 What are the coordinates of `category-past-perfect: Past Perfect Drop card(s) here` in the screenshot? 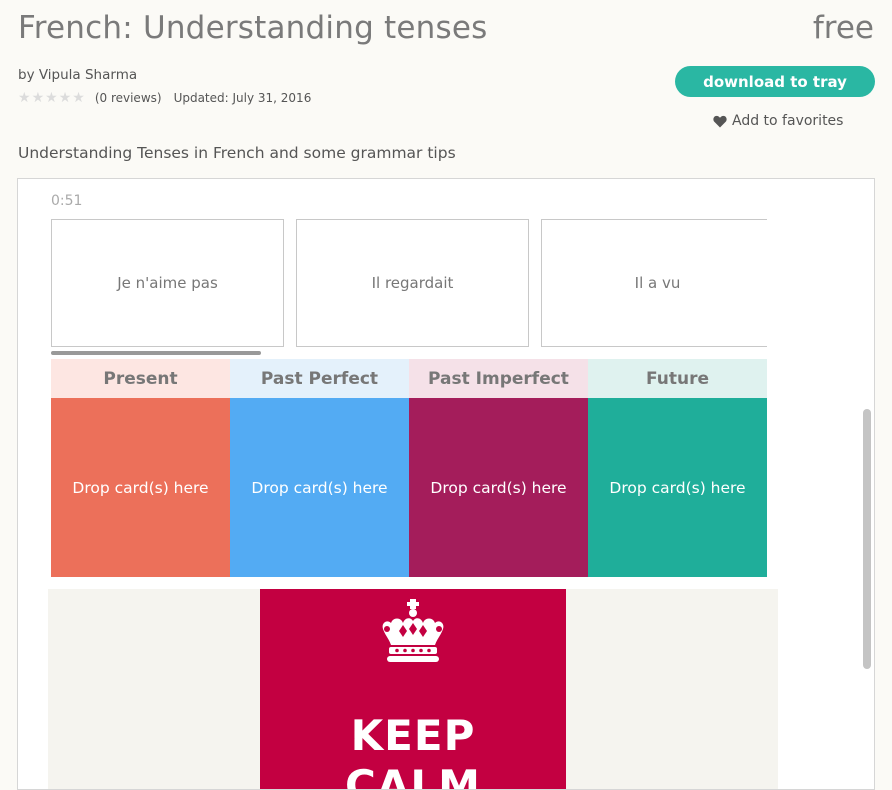 It's located at (319, 468).